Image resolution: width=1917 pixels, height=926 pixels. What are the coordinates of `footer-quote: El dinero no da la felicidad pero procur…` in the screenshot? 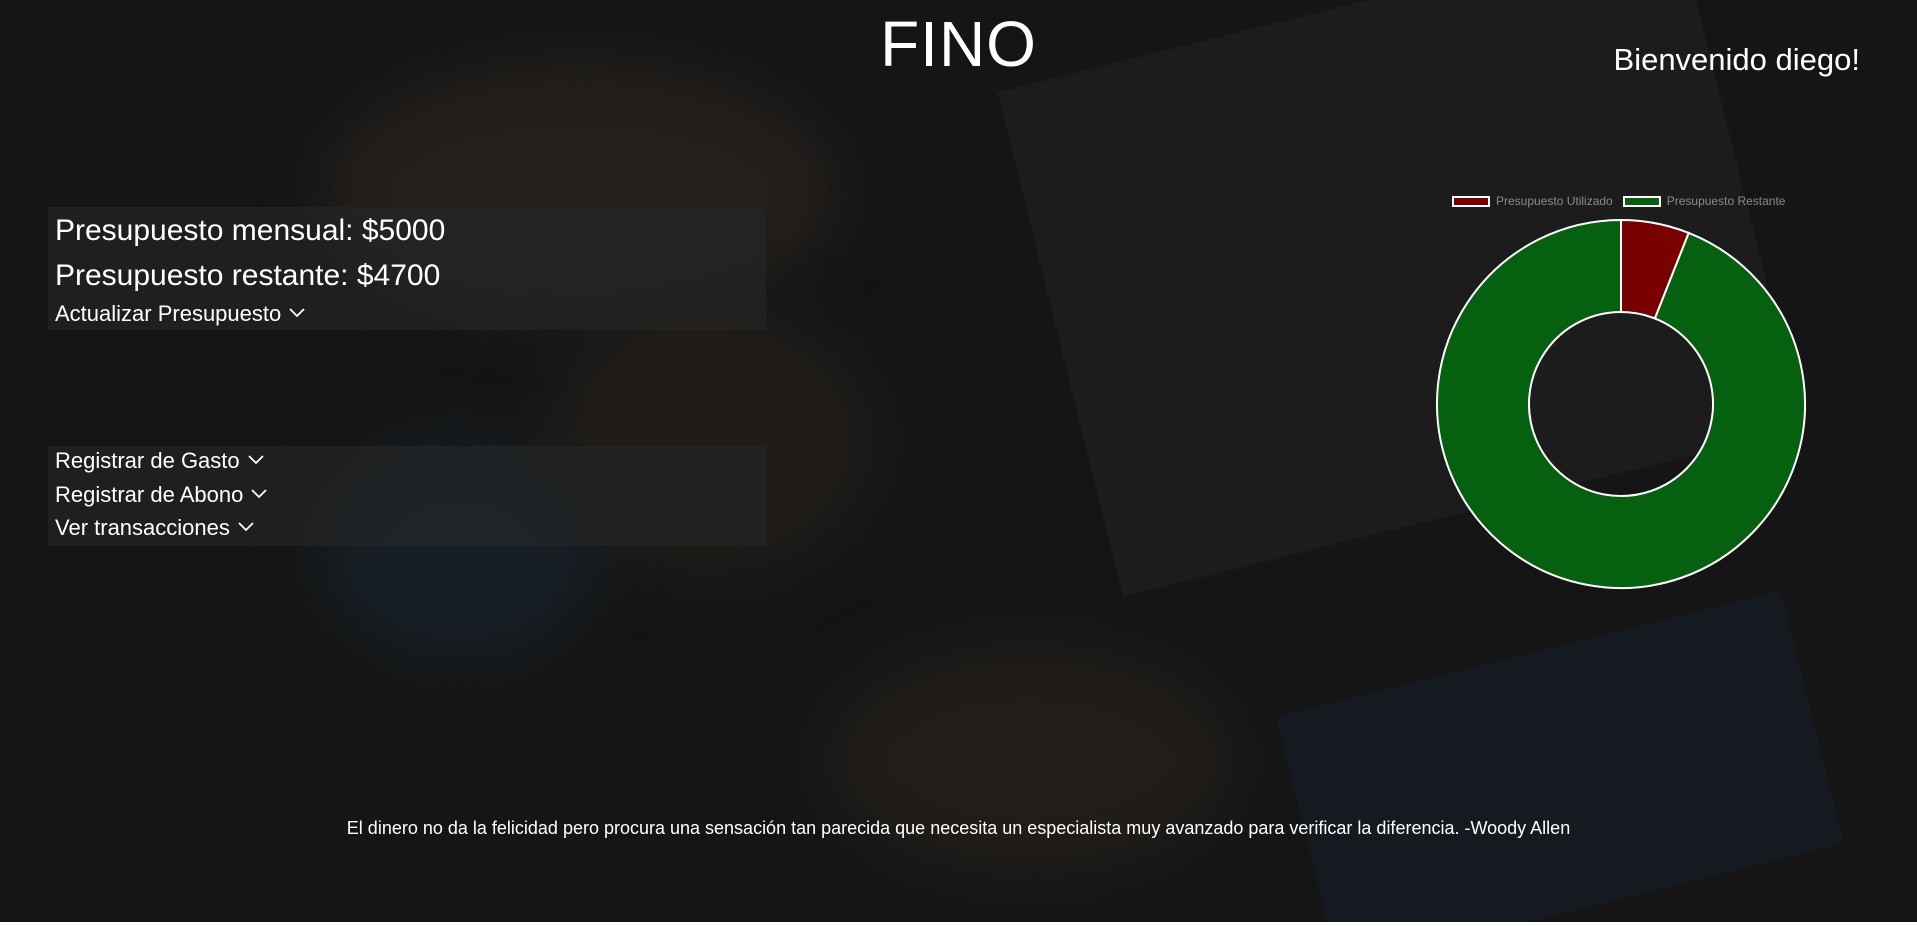 It's located at (958, 828).